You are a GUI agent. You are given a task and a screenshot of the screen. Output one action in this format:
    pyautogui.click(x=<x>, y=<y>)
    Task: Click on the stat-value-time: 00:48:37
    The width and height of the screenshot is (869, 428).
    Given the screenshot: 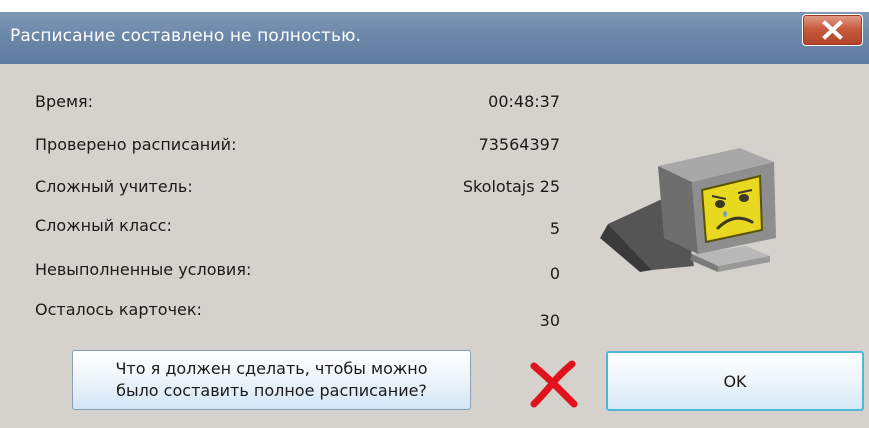 What is the action you would take?
    pyautogui.click(x=524, y=101)
    